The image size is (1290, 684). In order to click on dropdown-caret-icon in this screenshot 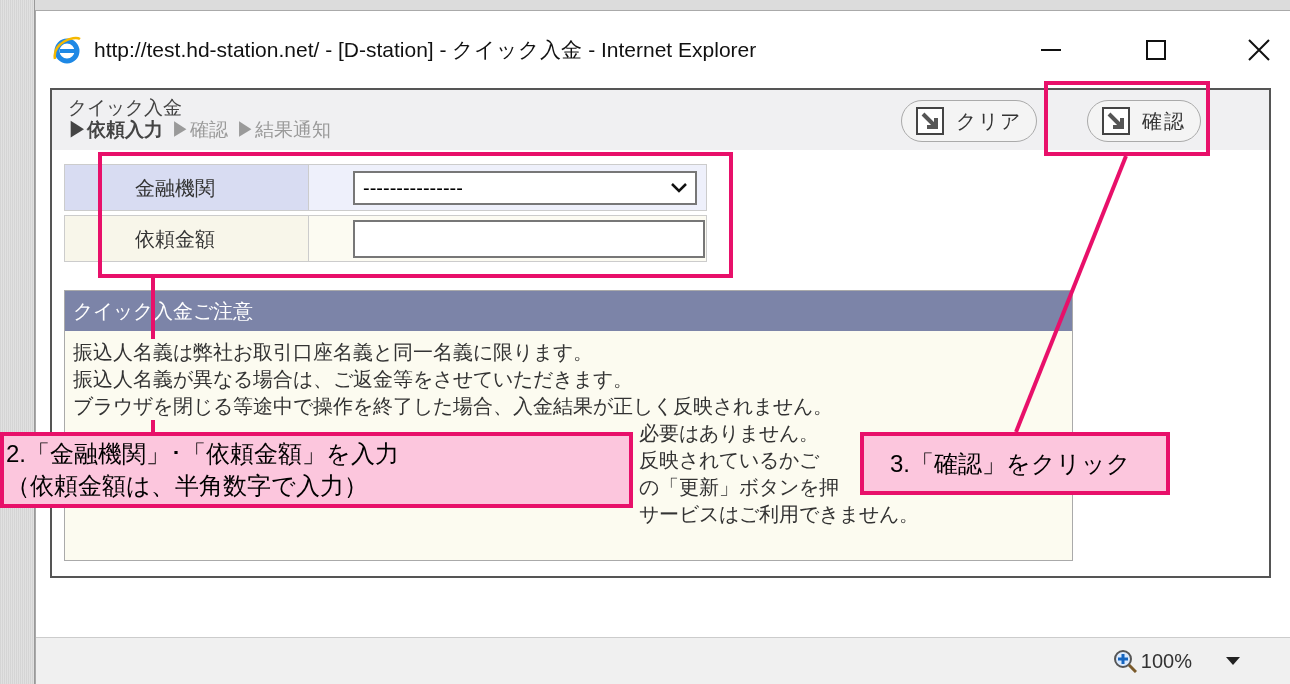, I will do `click(1233, 661)`.